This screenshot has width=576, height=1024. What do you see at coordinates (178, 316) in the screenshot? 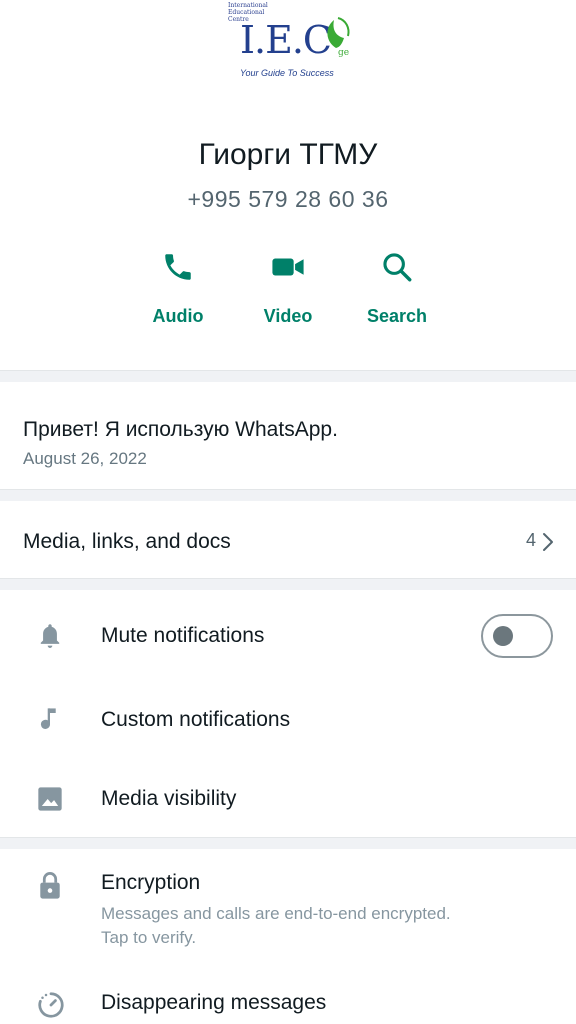
I see `audio-label: Audio` at bounding box center [178, 316].